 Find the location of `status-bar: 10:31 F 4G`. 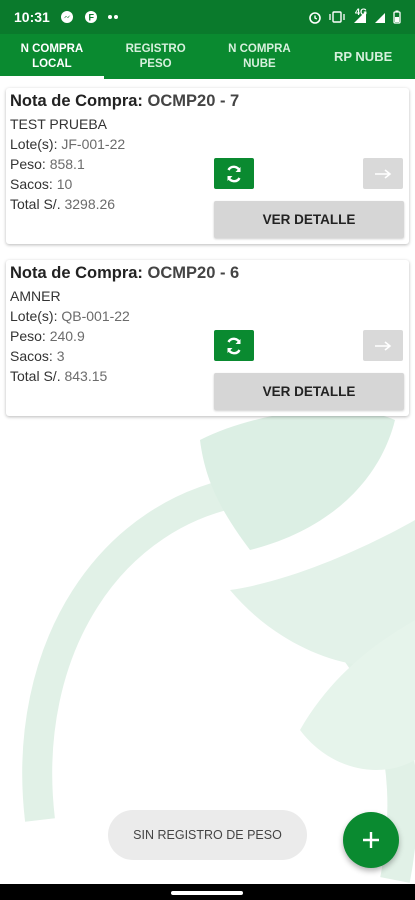

status-bar: 10:31 F 4G is located at coordinates (207, 17).